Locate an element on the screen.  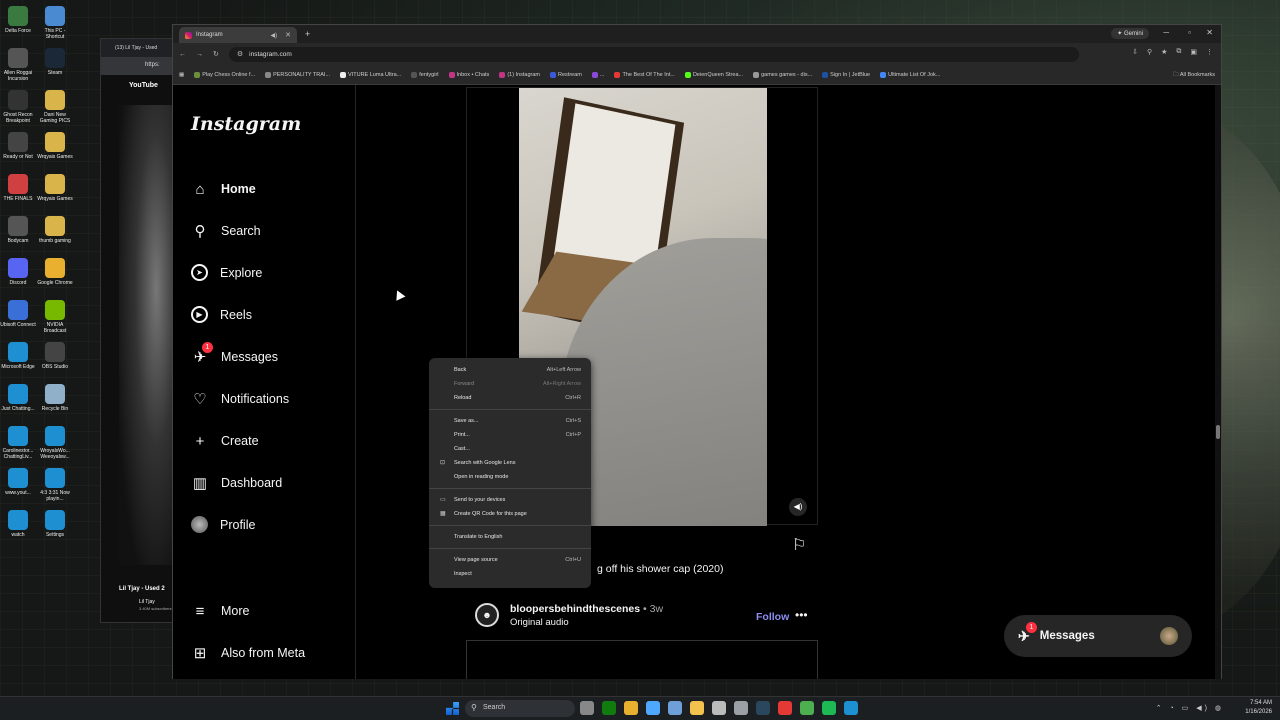
desktop-icon: Ghost Recon Breakpoint is located at coordinates (18, 107).